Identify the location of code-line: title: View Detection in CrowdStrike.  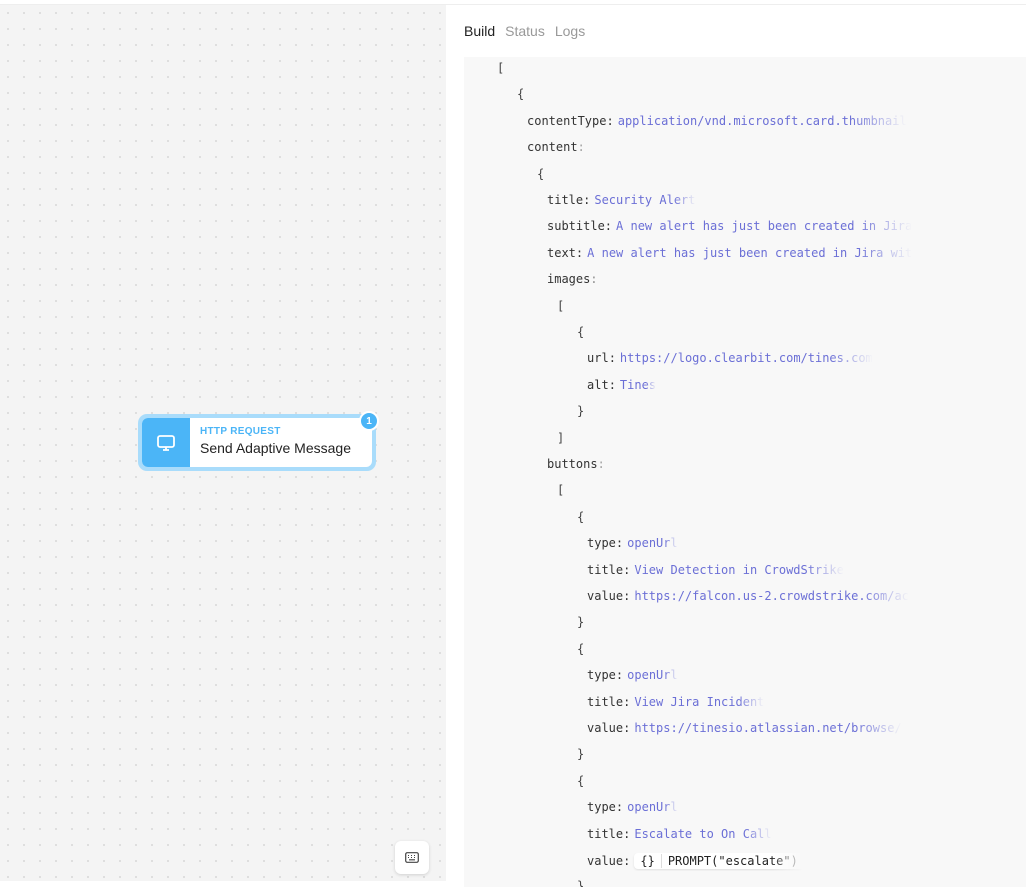
(715, 569).